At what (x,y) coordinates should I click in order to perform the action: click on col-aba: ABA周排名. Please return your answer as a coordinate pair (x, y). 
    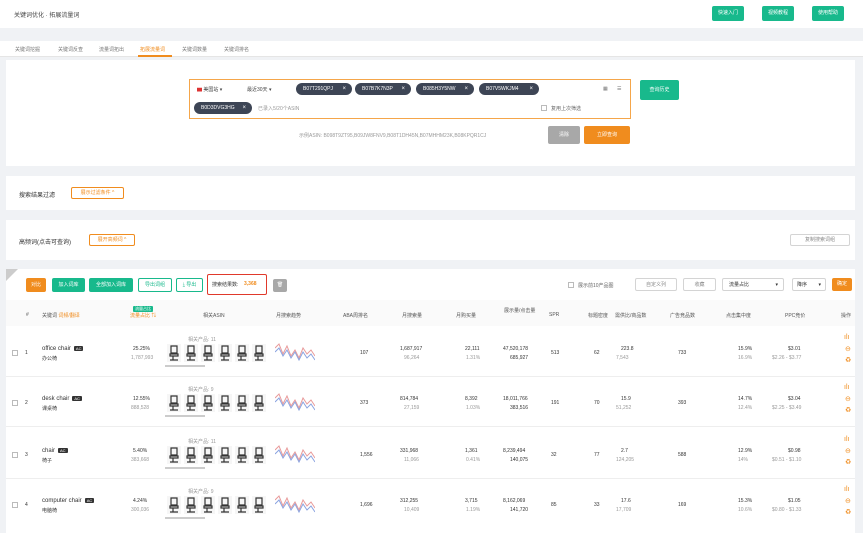
    Looking at the image, I should click on (355, 315).